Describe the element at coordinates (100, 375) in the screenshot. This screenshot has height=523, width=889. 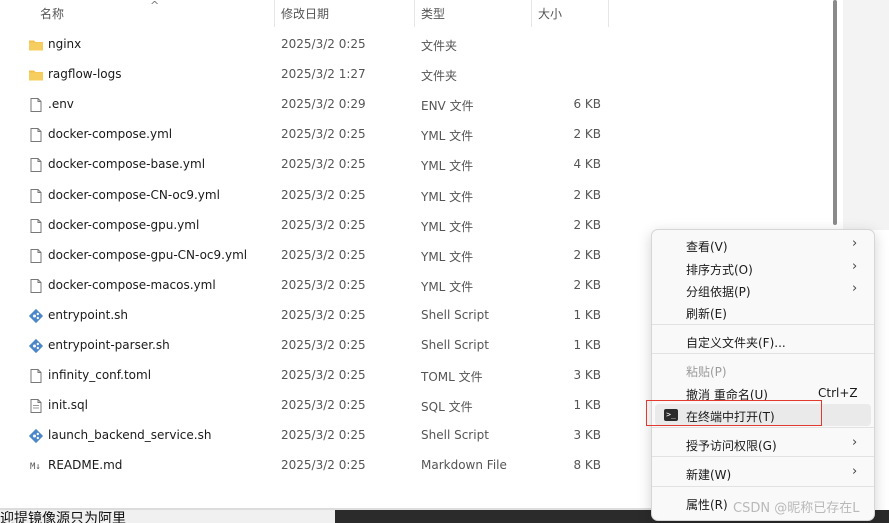
I see `file-name: infinity_conf.toml` at that location.